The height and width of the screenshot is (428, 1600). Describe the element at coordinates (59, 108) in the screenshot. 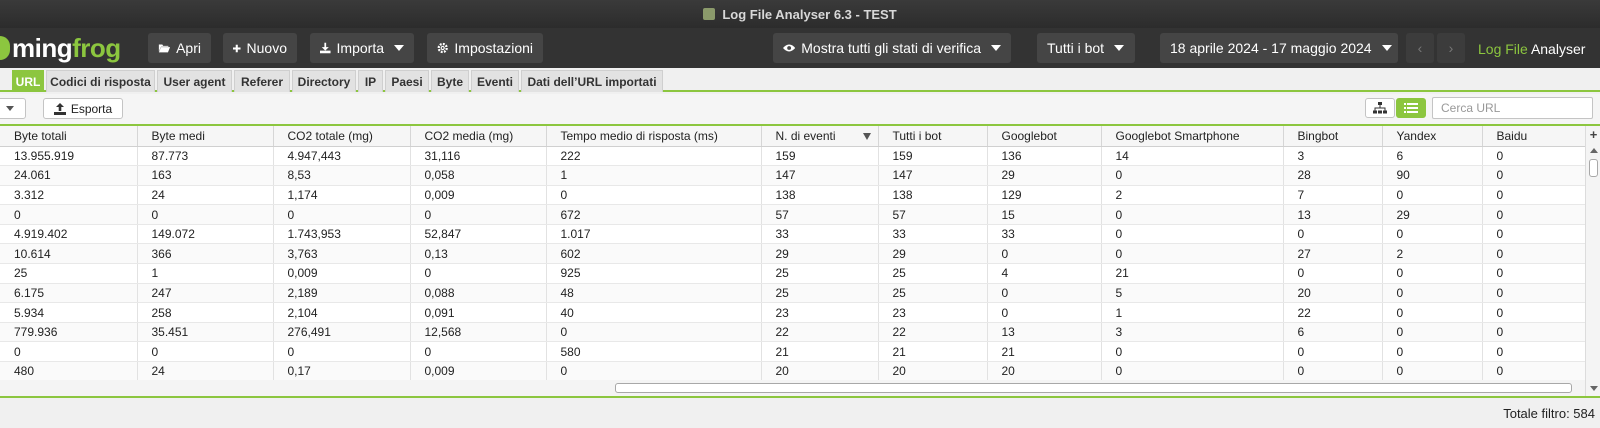

I see `upload-icon` at that location.